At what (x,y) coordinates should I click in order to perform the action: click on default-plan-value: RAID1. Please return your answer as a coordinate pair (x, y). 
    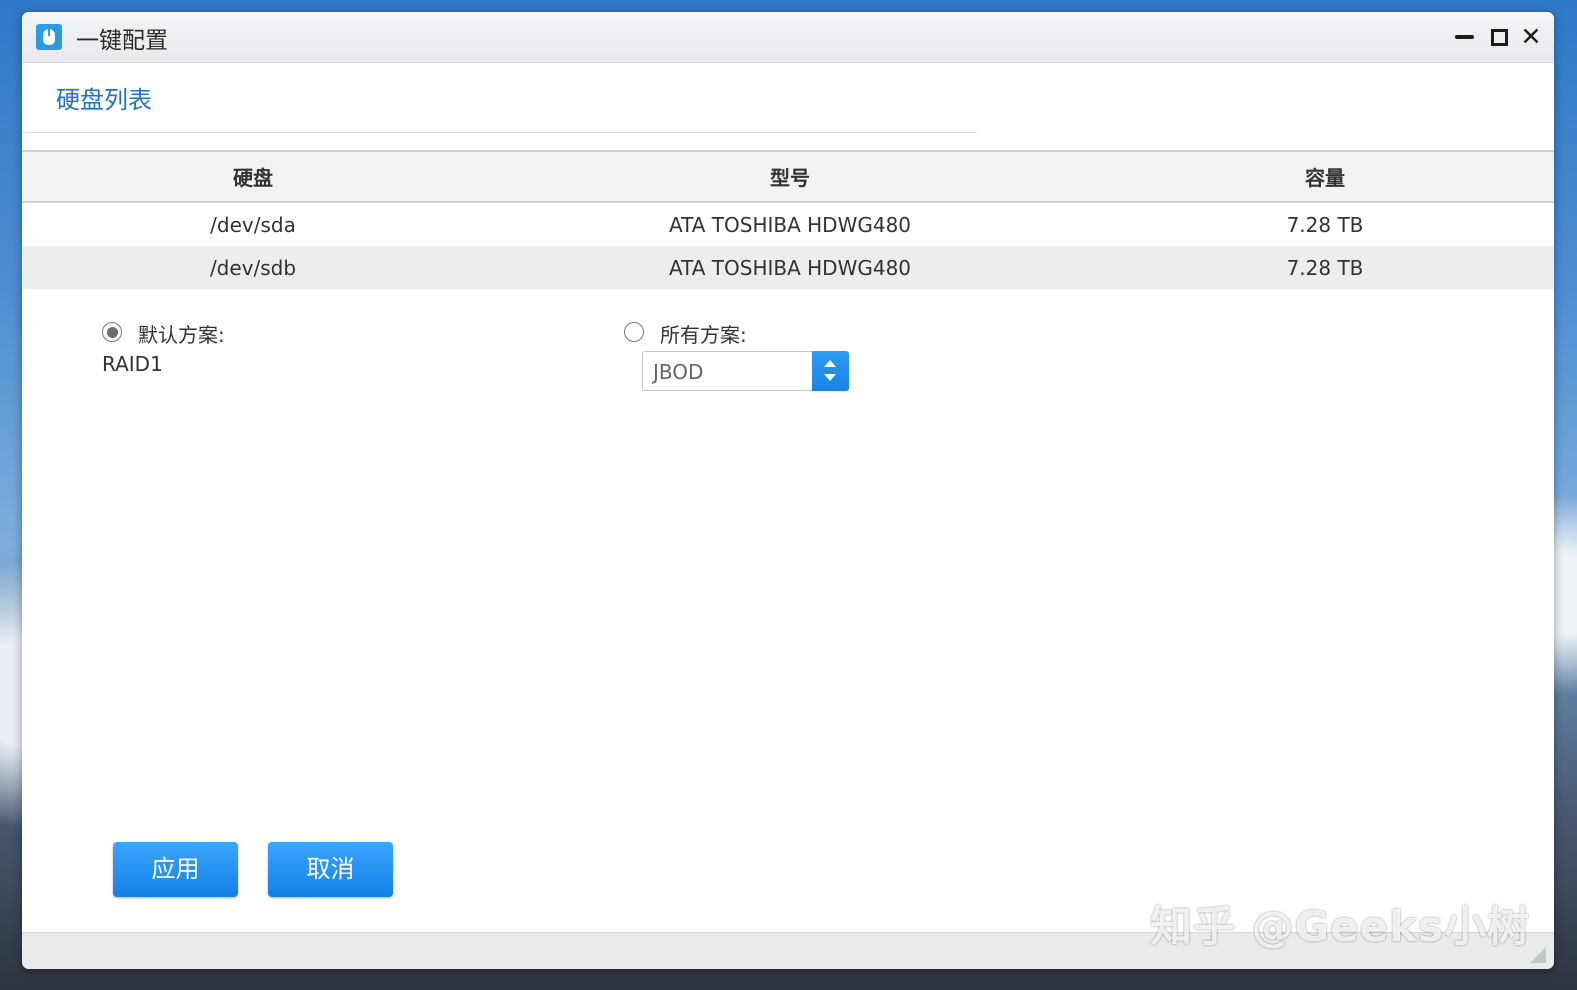
    Looking at the image, I should click on (132, 364).